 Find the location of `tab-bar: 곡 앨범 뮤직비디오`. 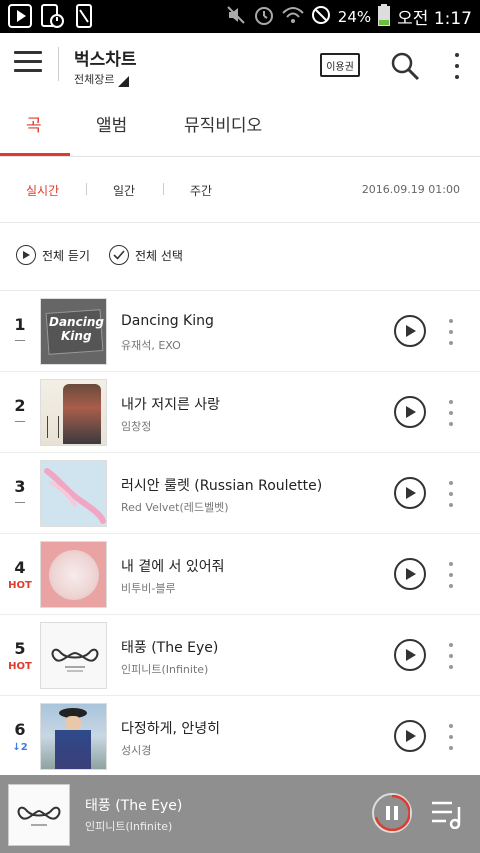

tab-bar: 곡 앨범 뮤직비디오 is located at coordinates (240, 126).